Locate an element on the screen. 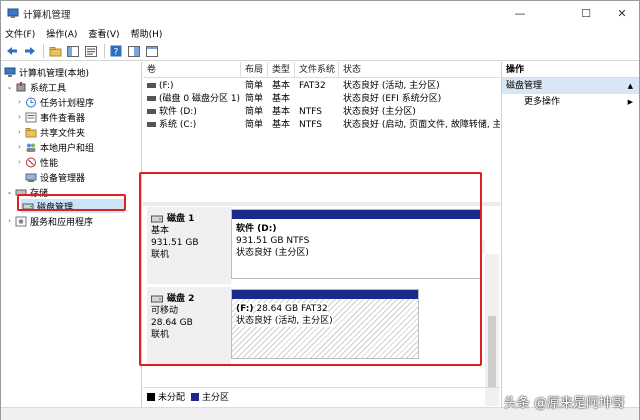 This screenshot has height=420, width=640. submenu-arrow-icon: ▶ is located at coordinates (630, 102).